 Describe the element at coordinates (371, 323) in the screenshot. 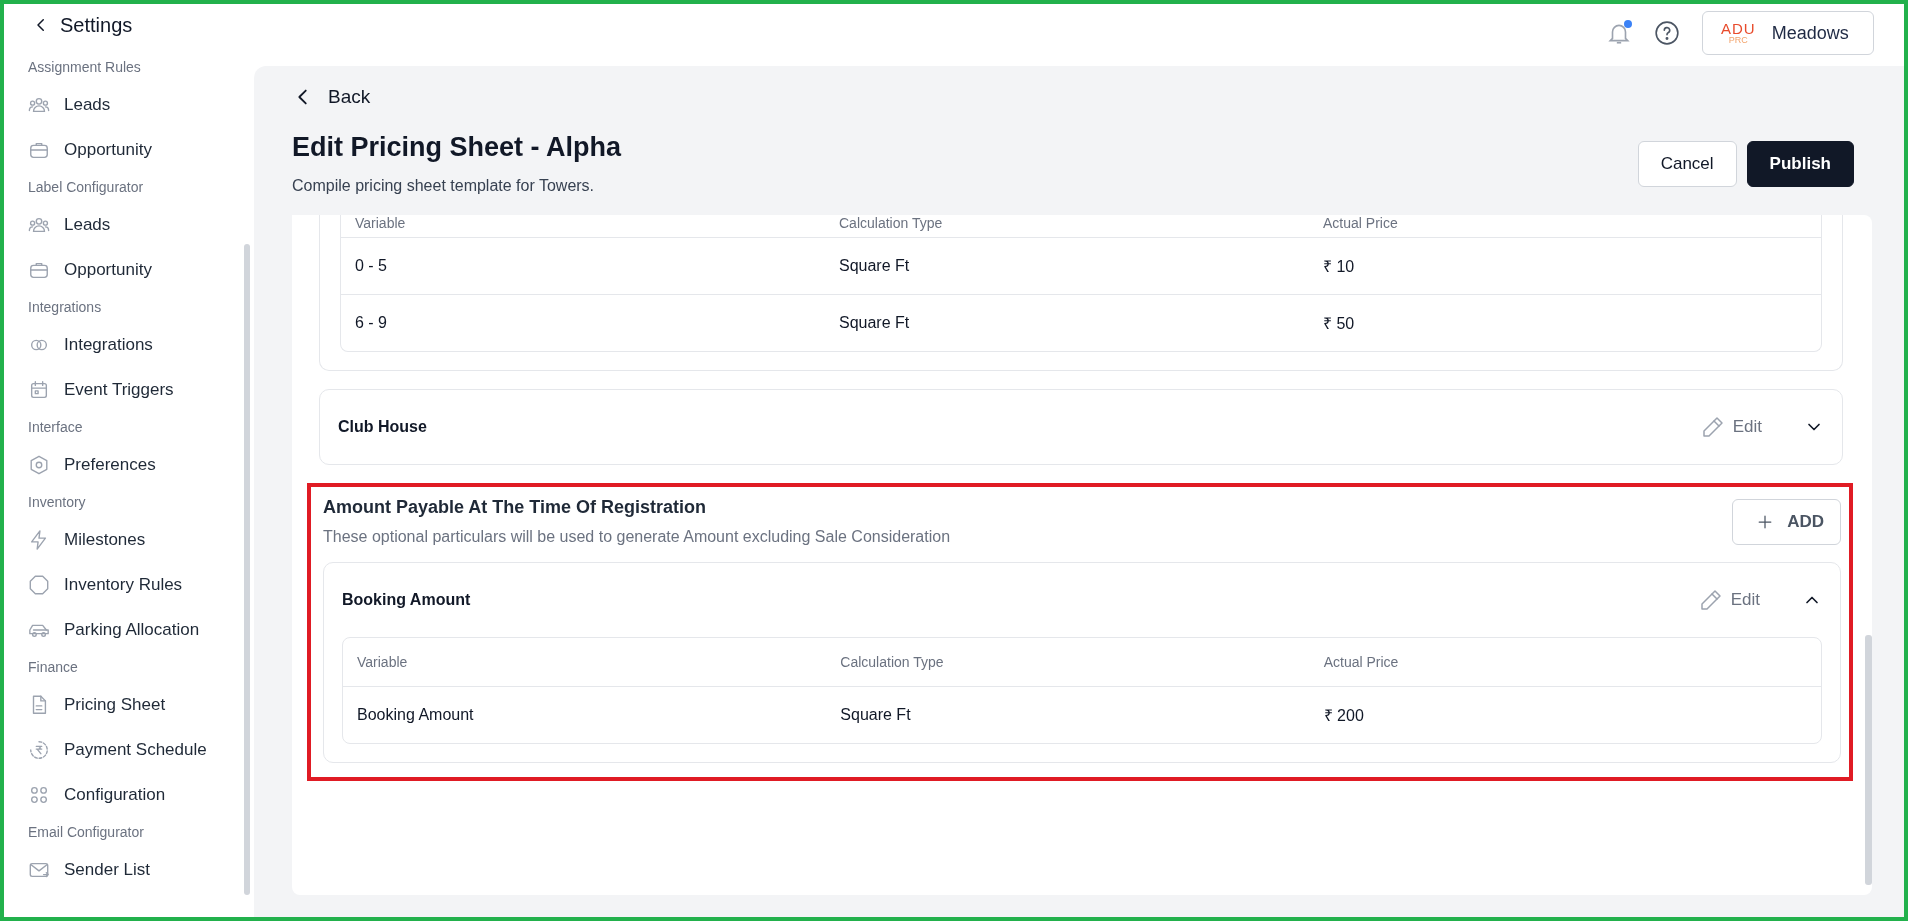

I see `table-cell-text: 6 - 9` at that location.